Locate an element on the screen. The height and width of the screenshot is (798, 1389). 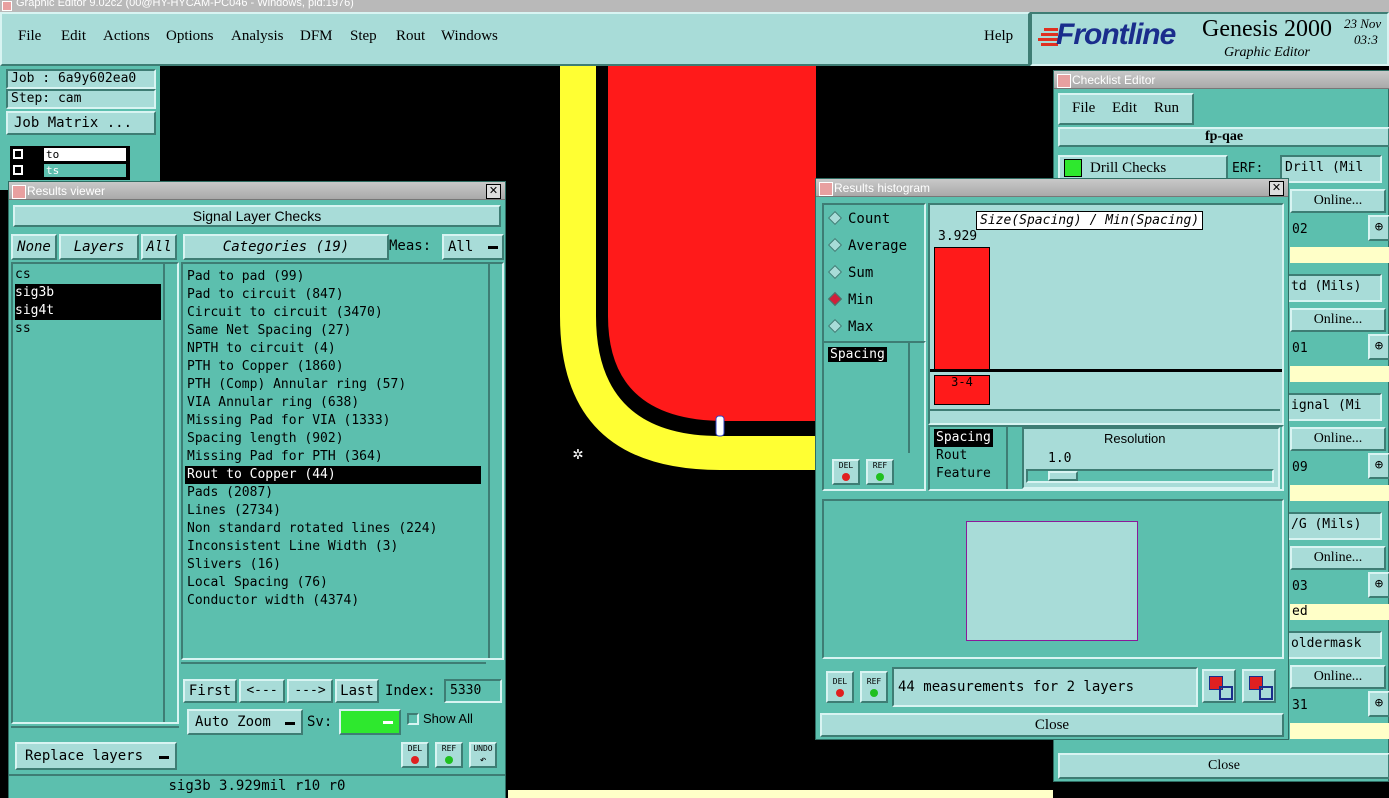
layer-item: ss is located at coordinates (88, 329).